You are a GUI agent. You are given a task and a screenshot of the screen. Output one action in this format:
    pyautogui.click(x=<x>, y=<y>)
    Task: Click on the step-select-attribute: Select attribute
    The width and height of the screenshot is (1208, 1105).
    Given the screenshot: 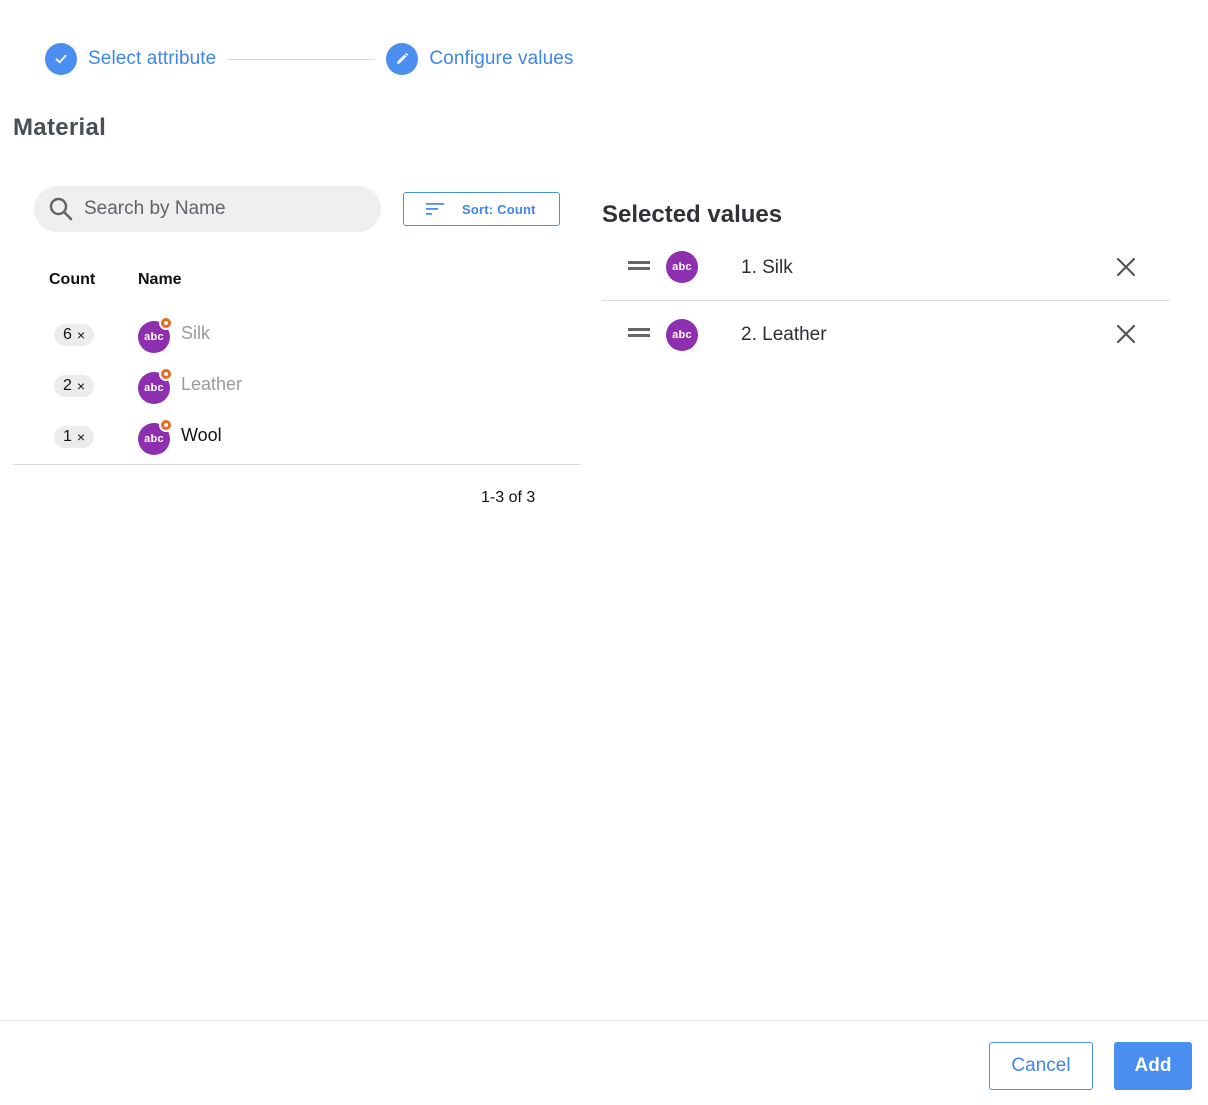 What is the action you would take?
    pyautogui.click(x=130, y=59)
    